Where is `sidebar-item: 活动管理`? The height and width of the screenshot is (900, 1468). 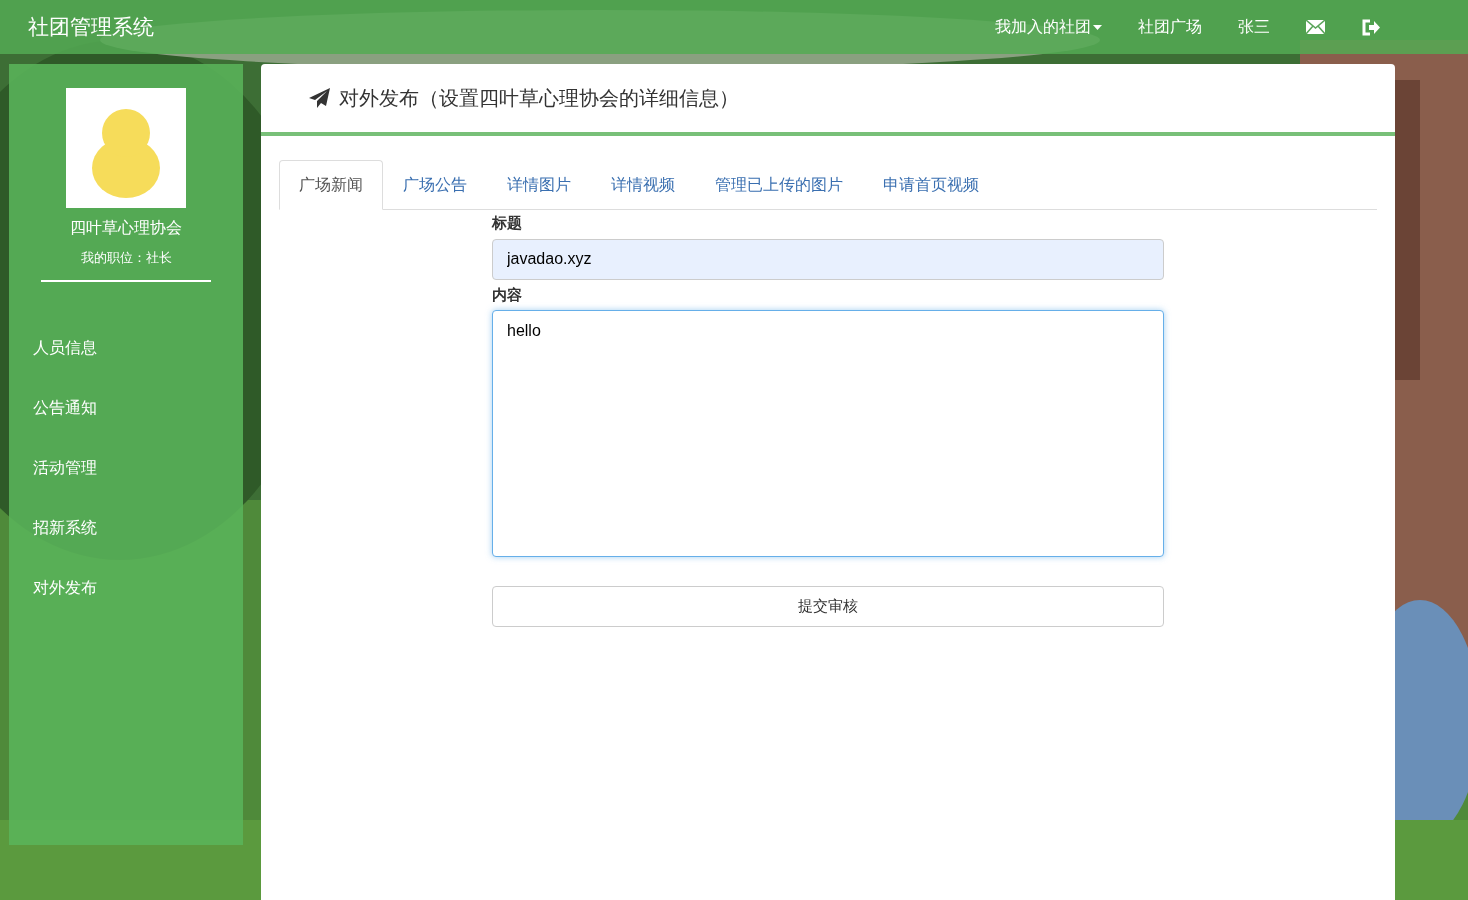
sidebar-item: 活动管理 is located at coordinates (126, 467).